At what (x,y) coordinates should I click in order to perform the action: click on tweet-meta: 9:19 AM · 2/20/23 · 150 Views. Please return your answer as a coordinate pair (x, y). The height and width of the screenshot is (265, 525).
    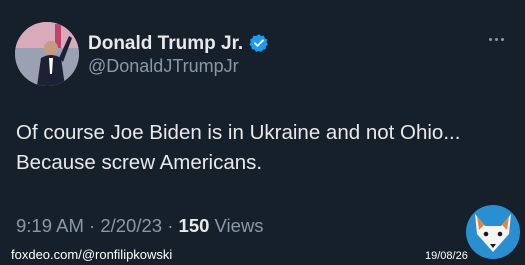
    Looking at the image, I should click on (140, 226).